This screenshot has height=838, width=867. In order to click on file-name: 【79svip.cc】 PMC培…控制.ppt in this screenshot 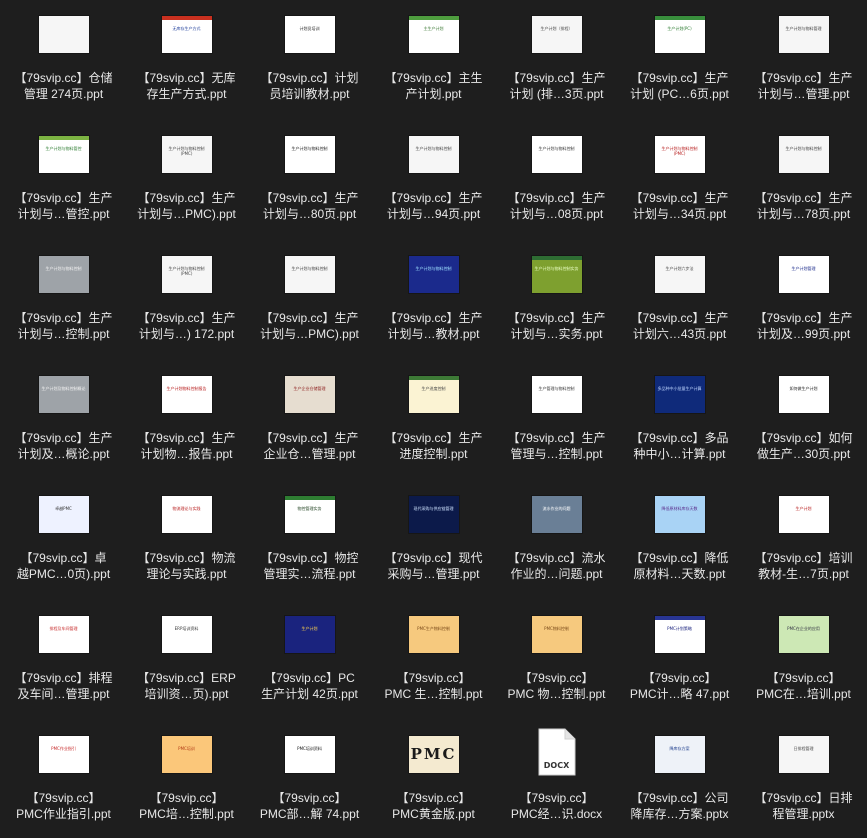, I will do `click(186, 806)`.